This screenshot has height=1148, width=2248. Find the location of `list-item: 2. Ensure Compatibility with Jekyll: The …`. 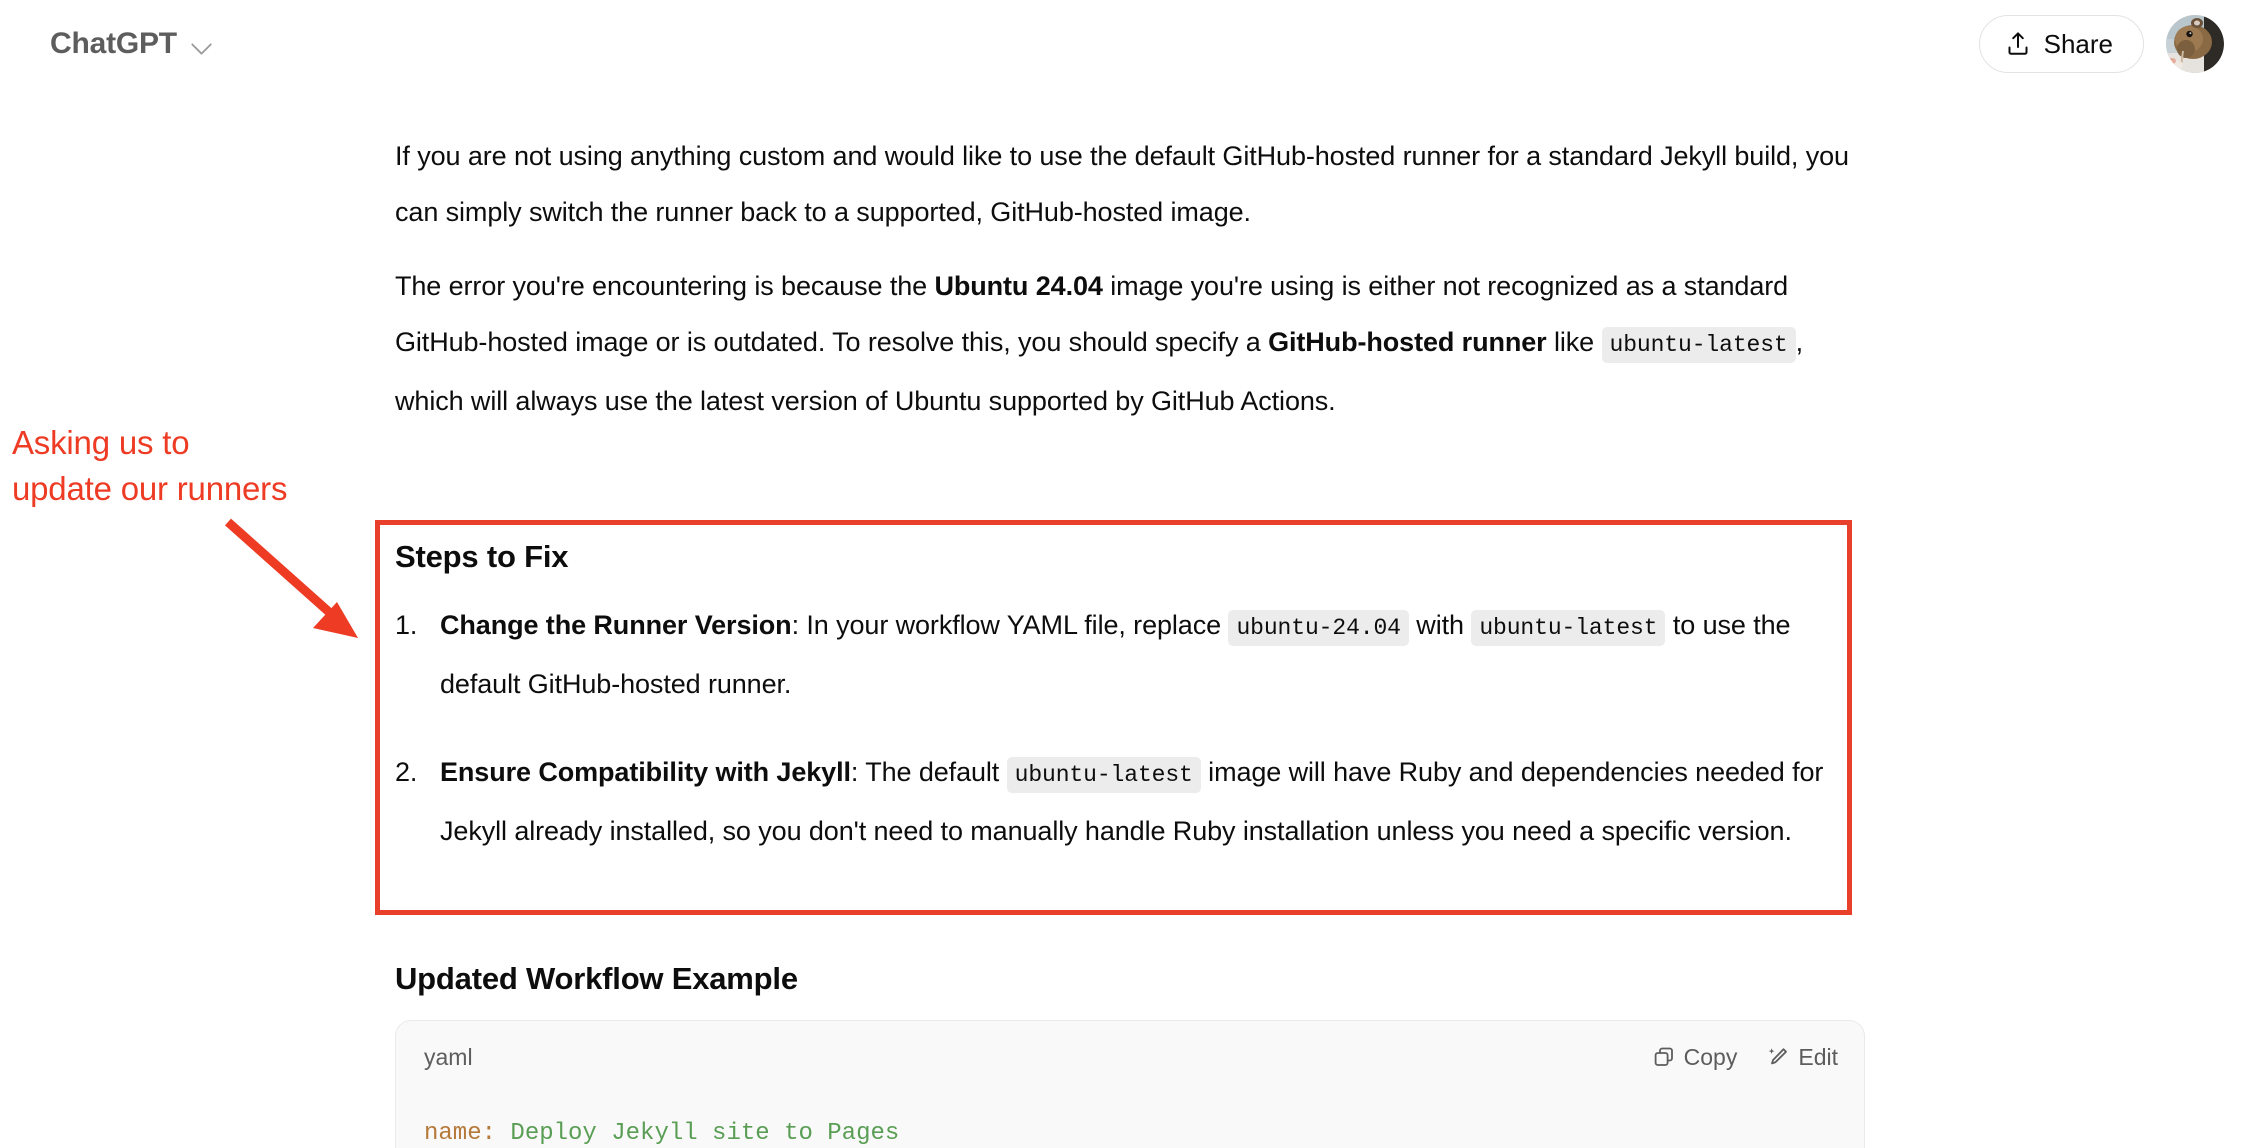

list-item: 2. Ensure Compatibility with Jekyll: The … is located at coordinates (1119, 801).